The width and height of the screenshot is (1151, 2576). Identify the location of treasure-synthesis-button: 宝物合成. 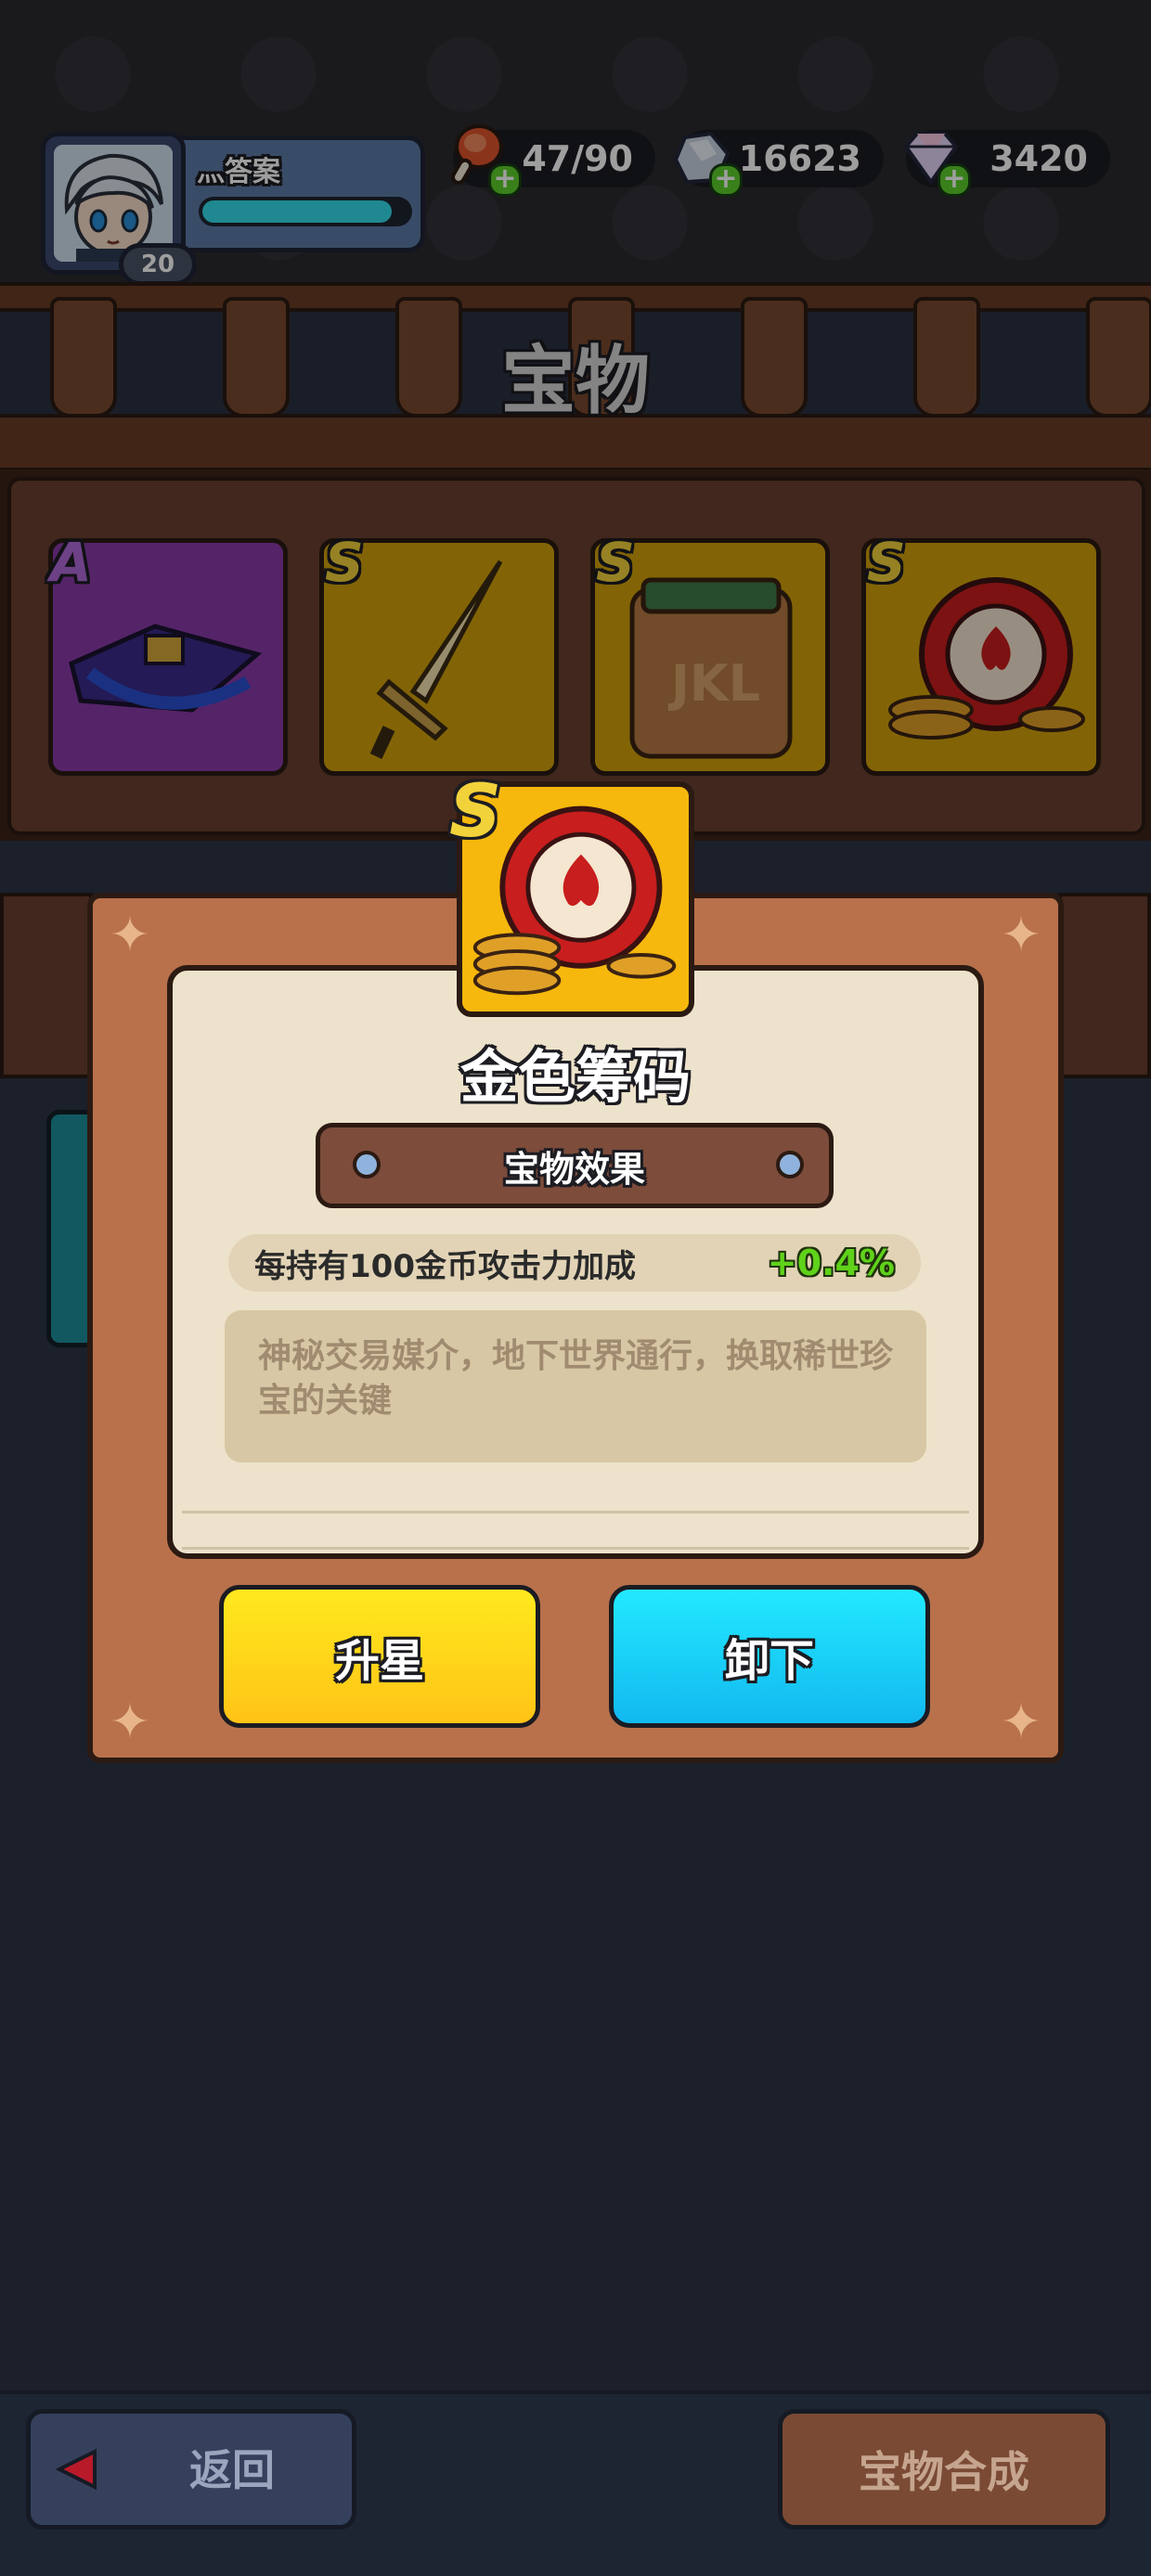
(944, 2469).